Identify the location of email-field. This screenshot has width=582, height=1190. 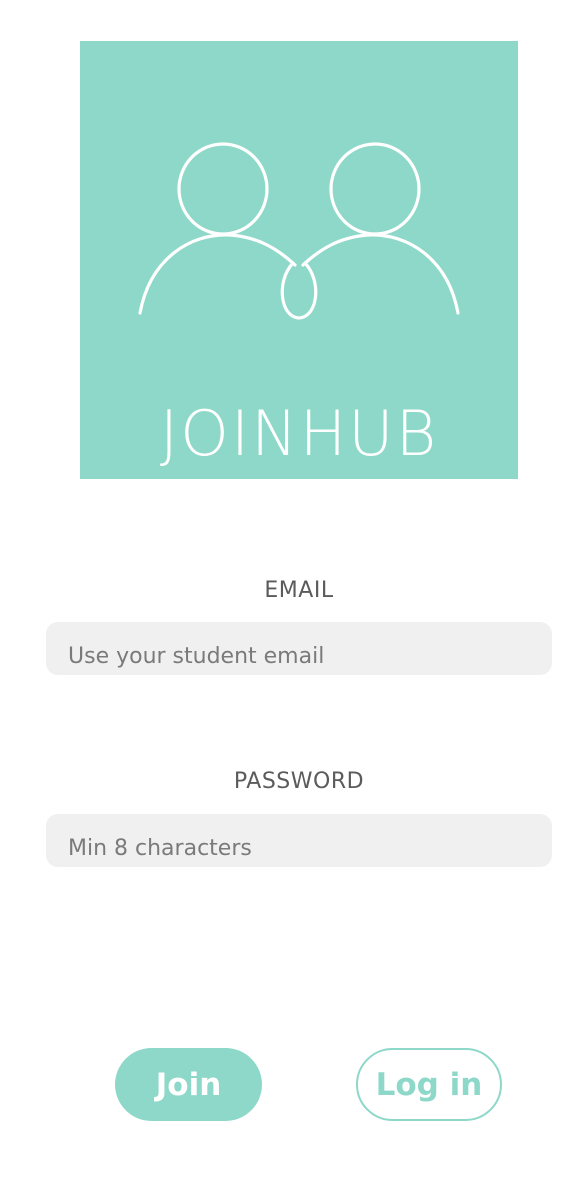
(299, 648).